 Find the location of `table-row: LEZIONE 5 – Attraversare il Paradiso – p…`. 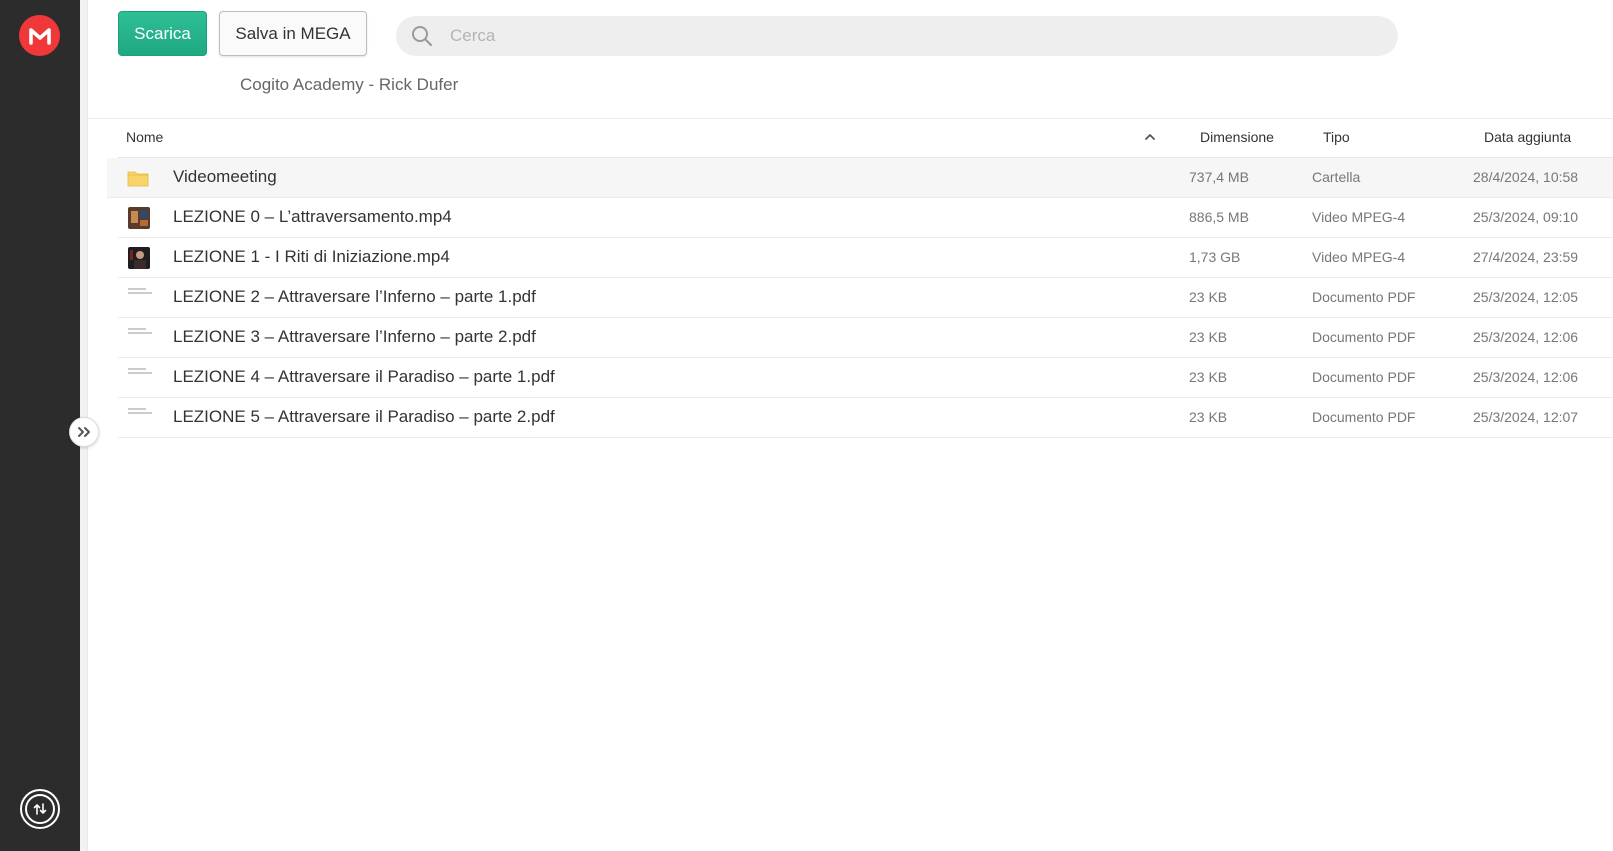

table-row: LEZIONE 5 – Attraversare il Paradiso – p… is located at coordinates (865, 418).